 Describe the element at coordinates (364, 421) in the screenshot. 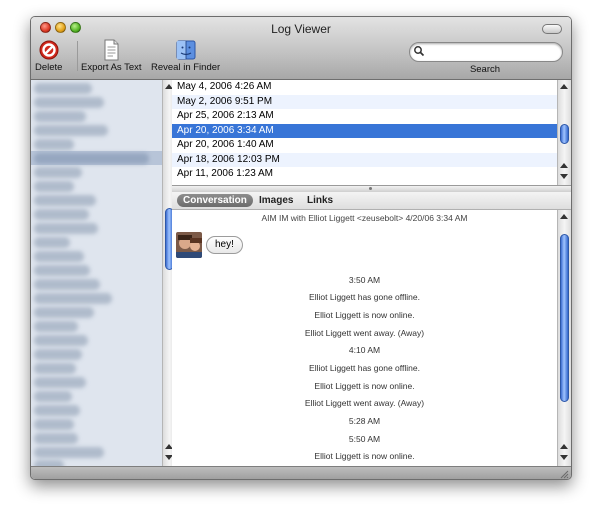

I see `conversation-timestamp: 5:28 AM` at that location.